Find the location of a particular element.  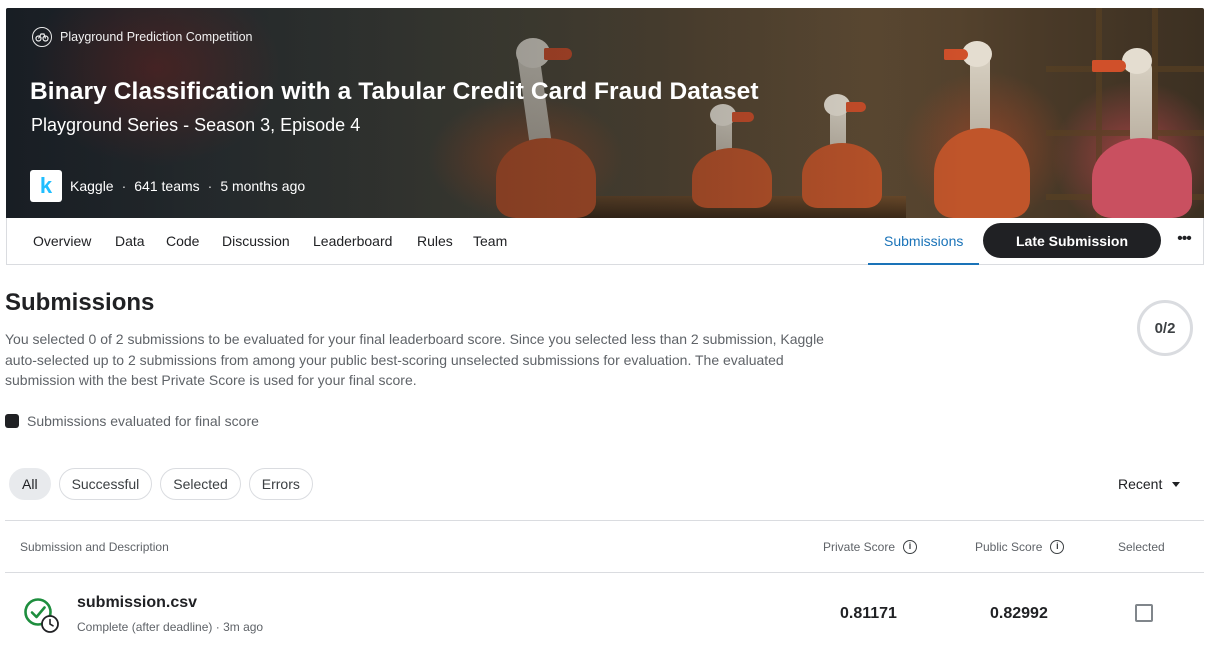

chevron-down-icon is located at coordinates (1176, 484).